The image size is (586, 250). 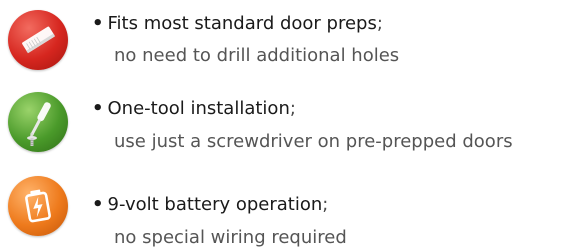 What do you see at coordinates (38, 40) in the screenshot?
I see `door-prep-icon` at bounding box center [38, 40].